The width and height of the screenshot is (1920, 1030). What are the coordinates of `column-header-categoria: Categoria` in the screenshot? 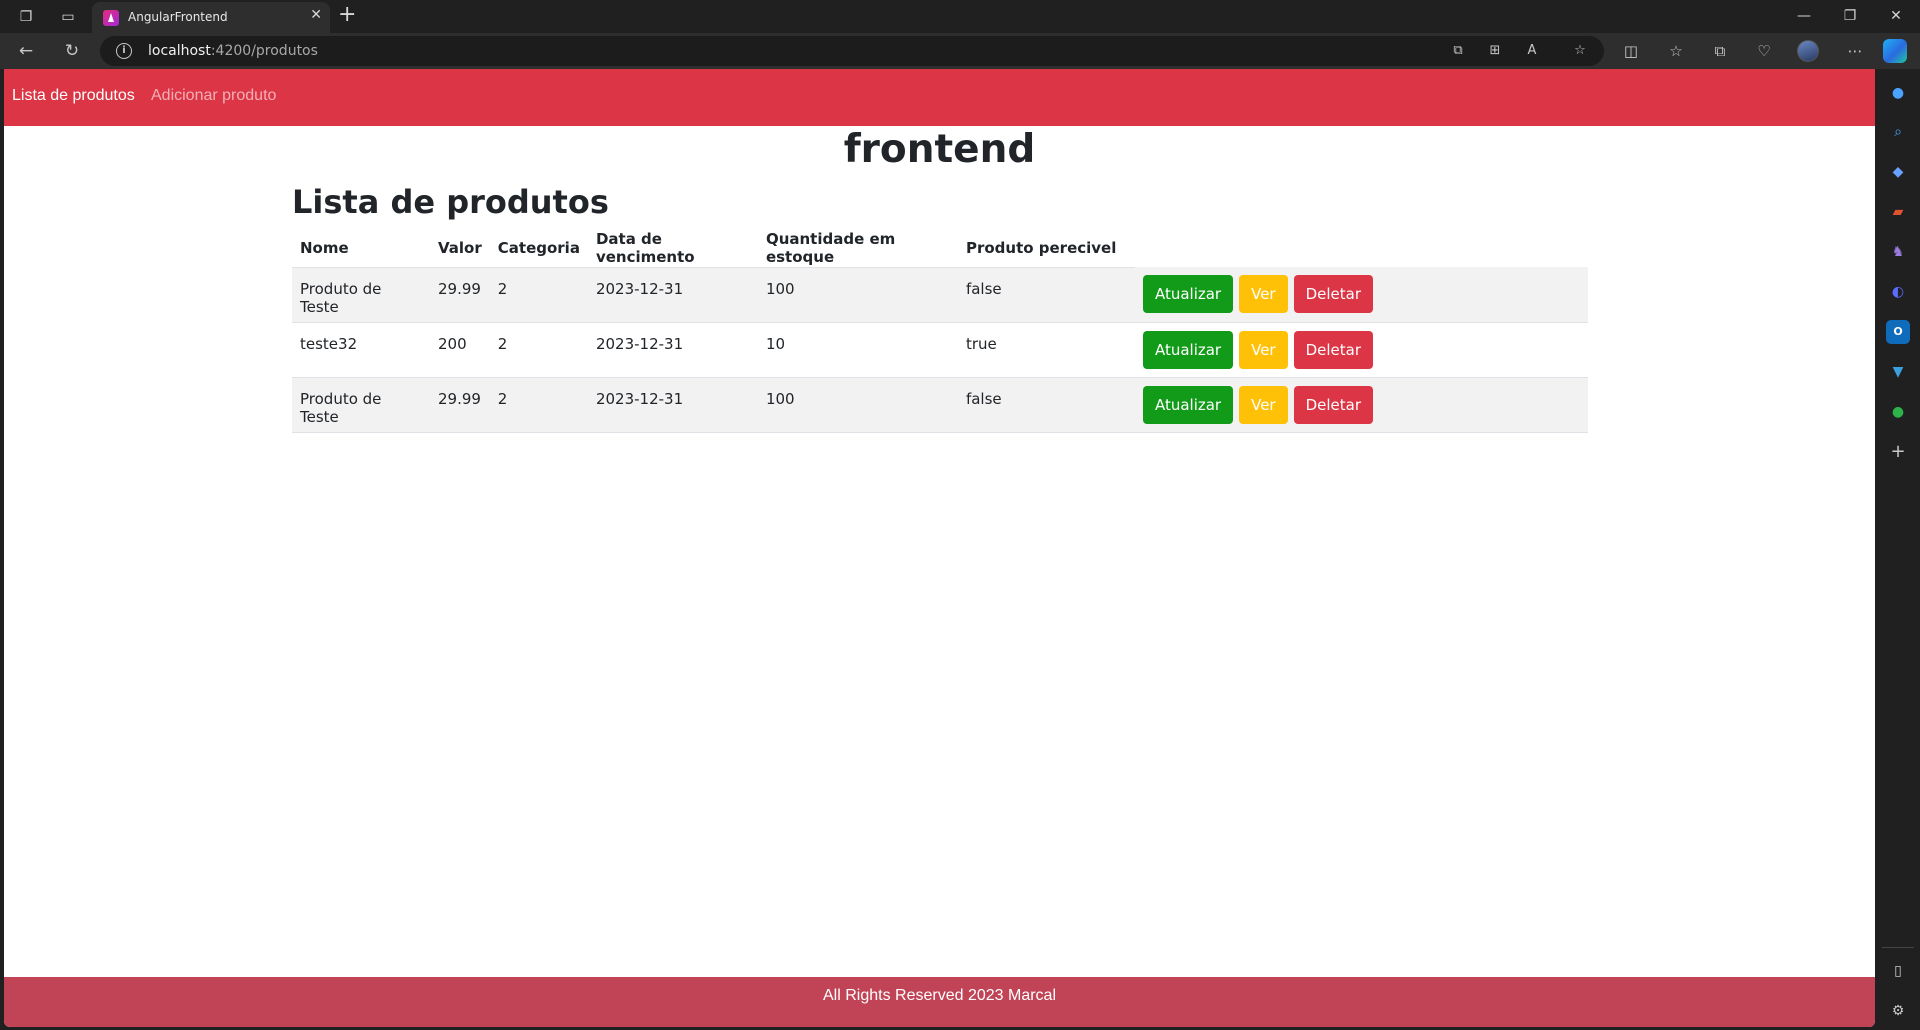 It's located at (538, 248).